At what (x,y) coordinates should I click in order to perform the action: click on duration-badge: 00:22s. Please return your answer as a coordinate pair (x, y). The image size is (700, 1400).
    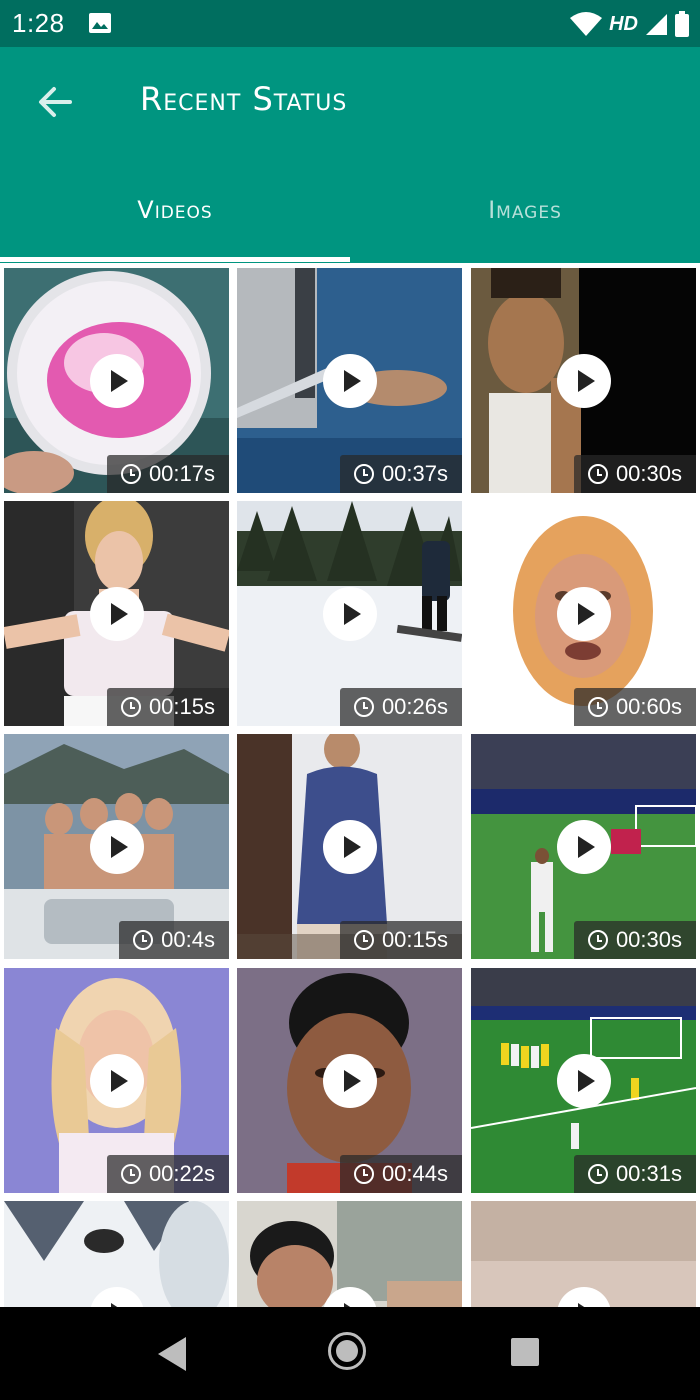
    Looking at the image, I should click on (167, 1174).